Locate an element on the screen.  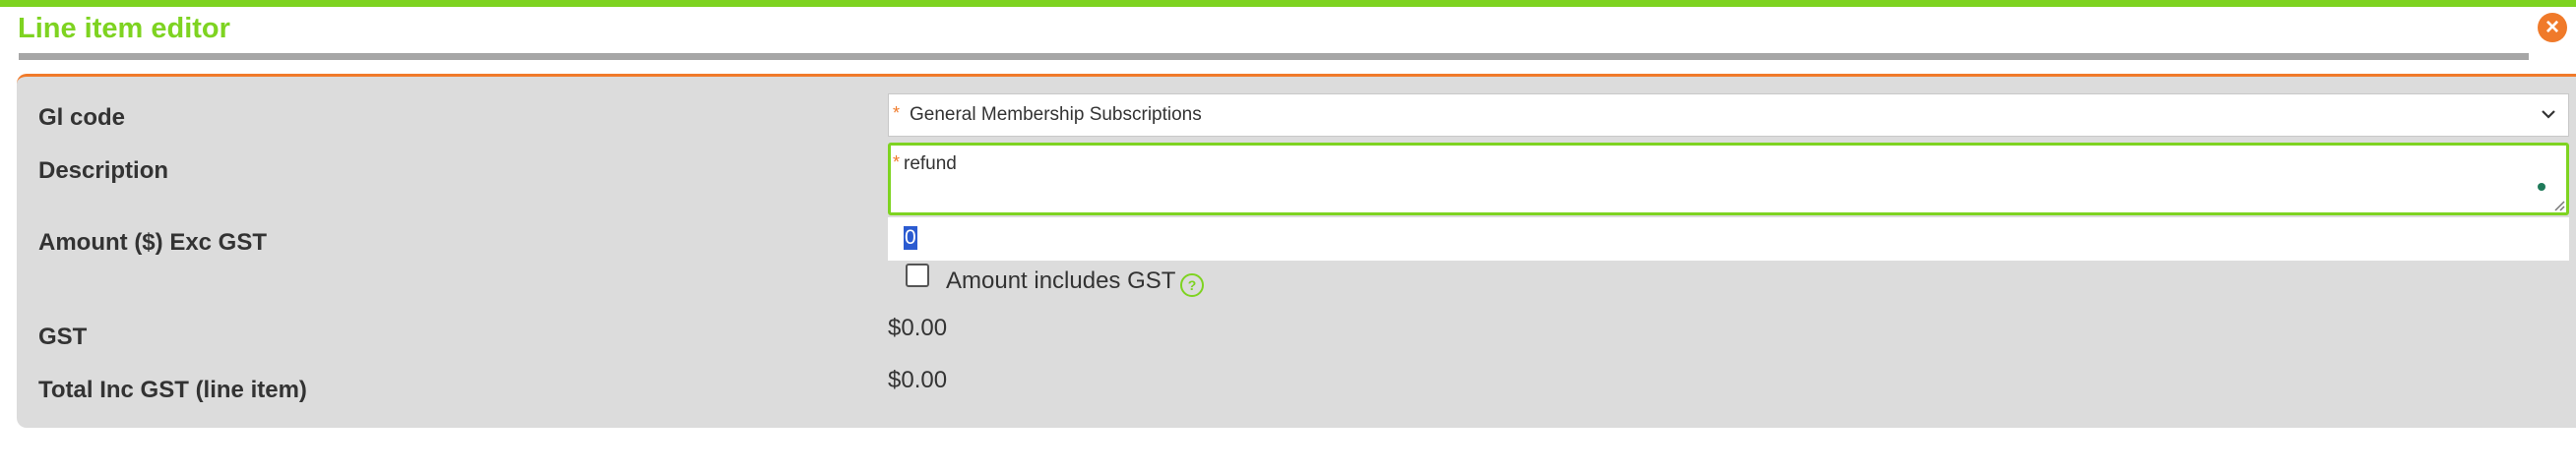
help-icon: ? is located at coordinates (1192, 285).